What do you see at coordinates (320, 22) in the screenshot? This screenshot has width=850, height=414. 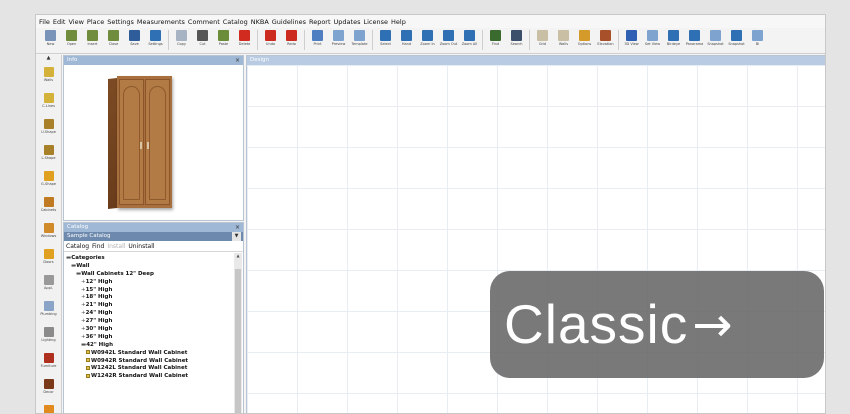 I see `menu-report: Report` at bounding box center [320, 22].